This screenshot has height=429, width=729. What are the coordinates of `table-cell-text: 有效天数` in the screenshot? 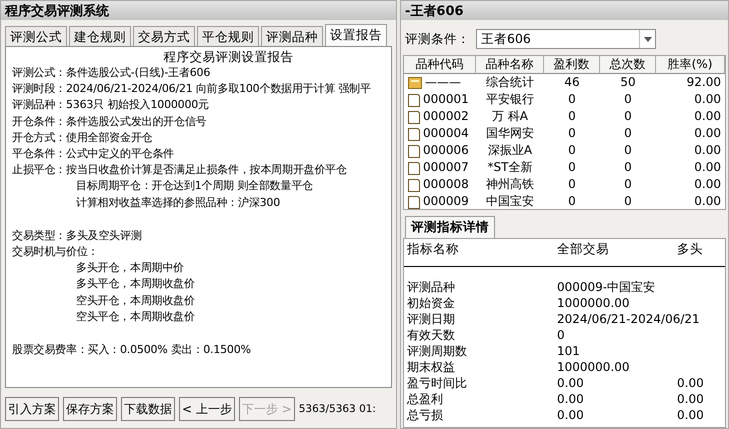 It's located at (431, 335).